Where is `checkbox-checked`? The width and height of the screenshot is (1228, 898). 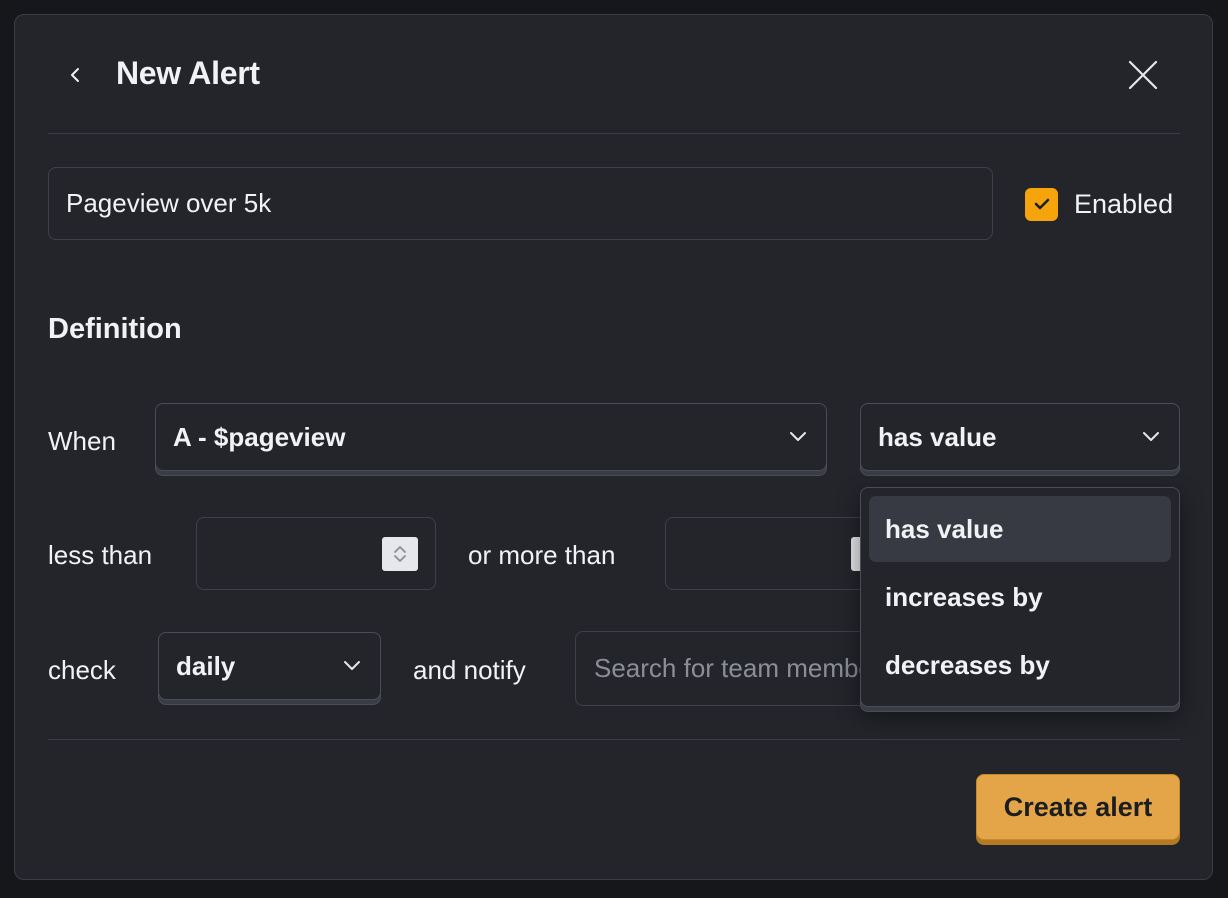 checkbox-checked is located at coordinates (1041, 204).